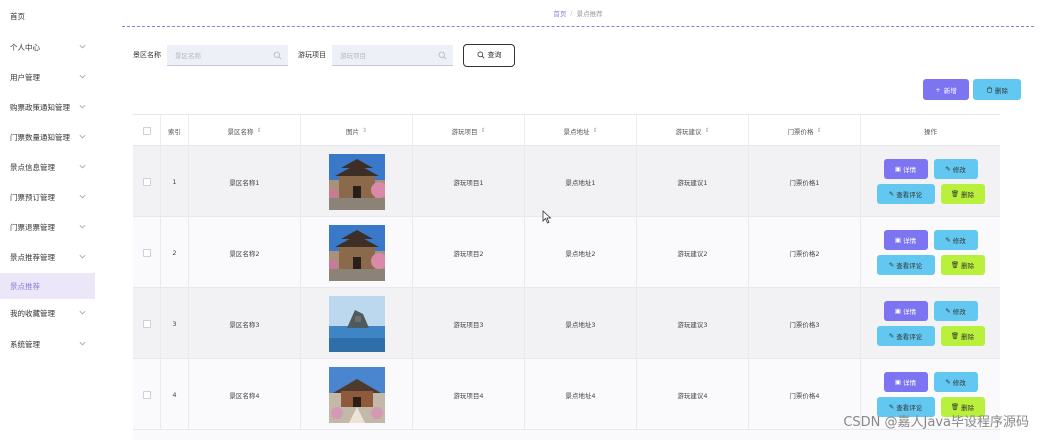  Describe the element at coordinates (805, 130) in the screenshot. I see `header-price: 门票价格 ⇕` at that location.